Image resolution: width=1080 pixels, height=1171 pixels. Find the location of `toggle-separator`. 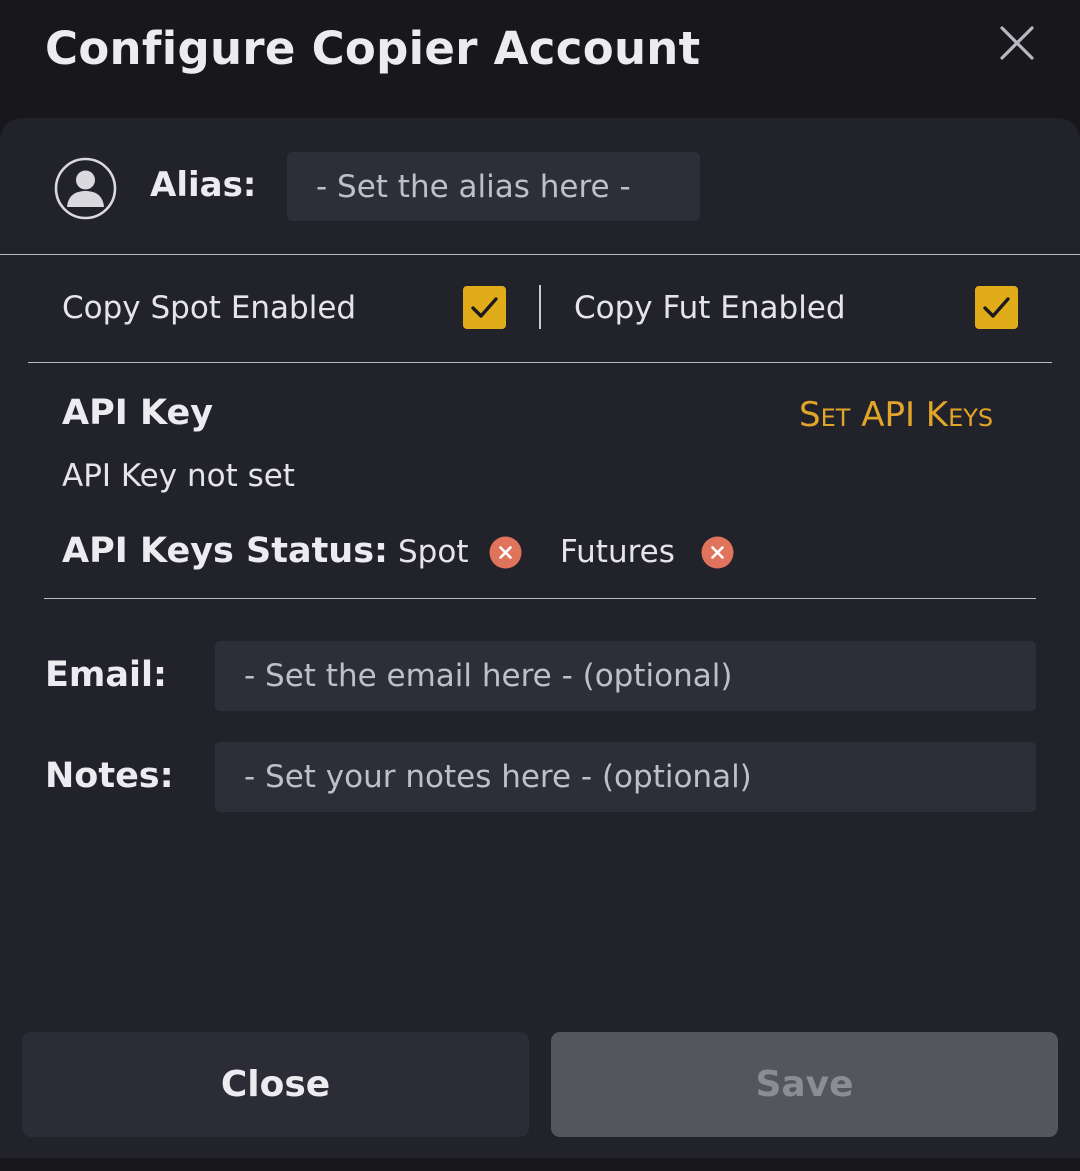

toggle-separator is located at coordinates (540, 307).